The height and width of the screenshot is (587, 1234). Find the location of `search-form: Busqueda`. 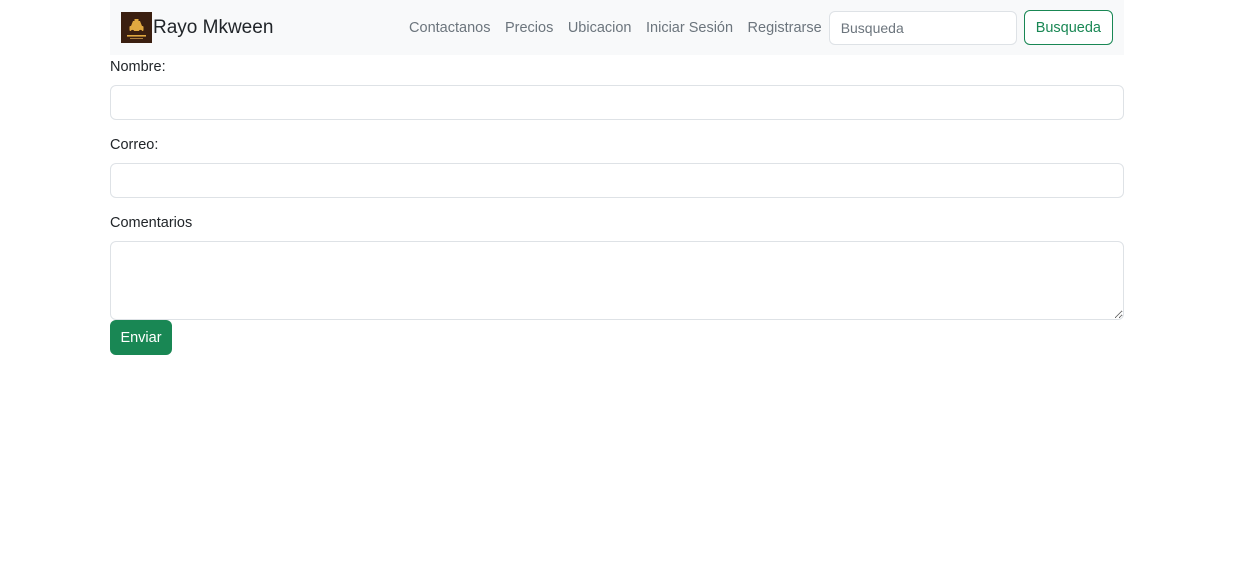

search-form: Busqueda is located at coordinates (970, 27).